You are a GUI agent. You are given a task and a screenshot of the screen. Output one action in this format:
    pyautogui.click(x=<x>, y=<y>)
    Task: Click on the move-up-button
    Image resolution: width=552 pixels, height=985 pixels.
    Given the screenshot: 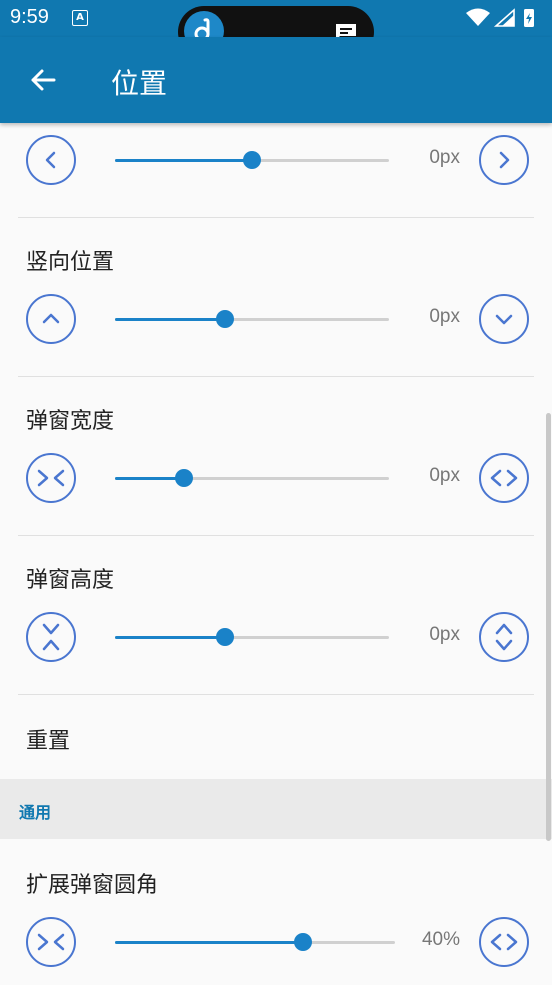 What is the action you would take?
    pyautogui.click(x=51, y=319)
    